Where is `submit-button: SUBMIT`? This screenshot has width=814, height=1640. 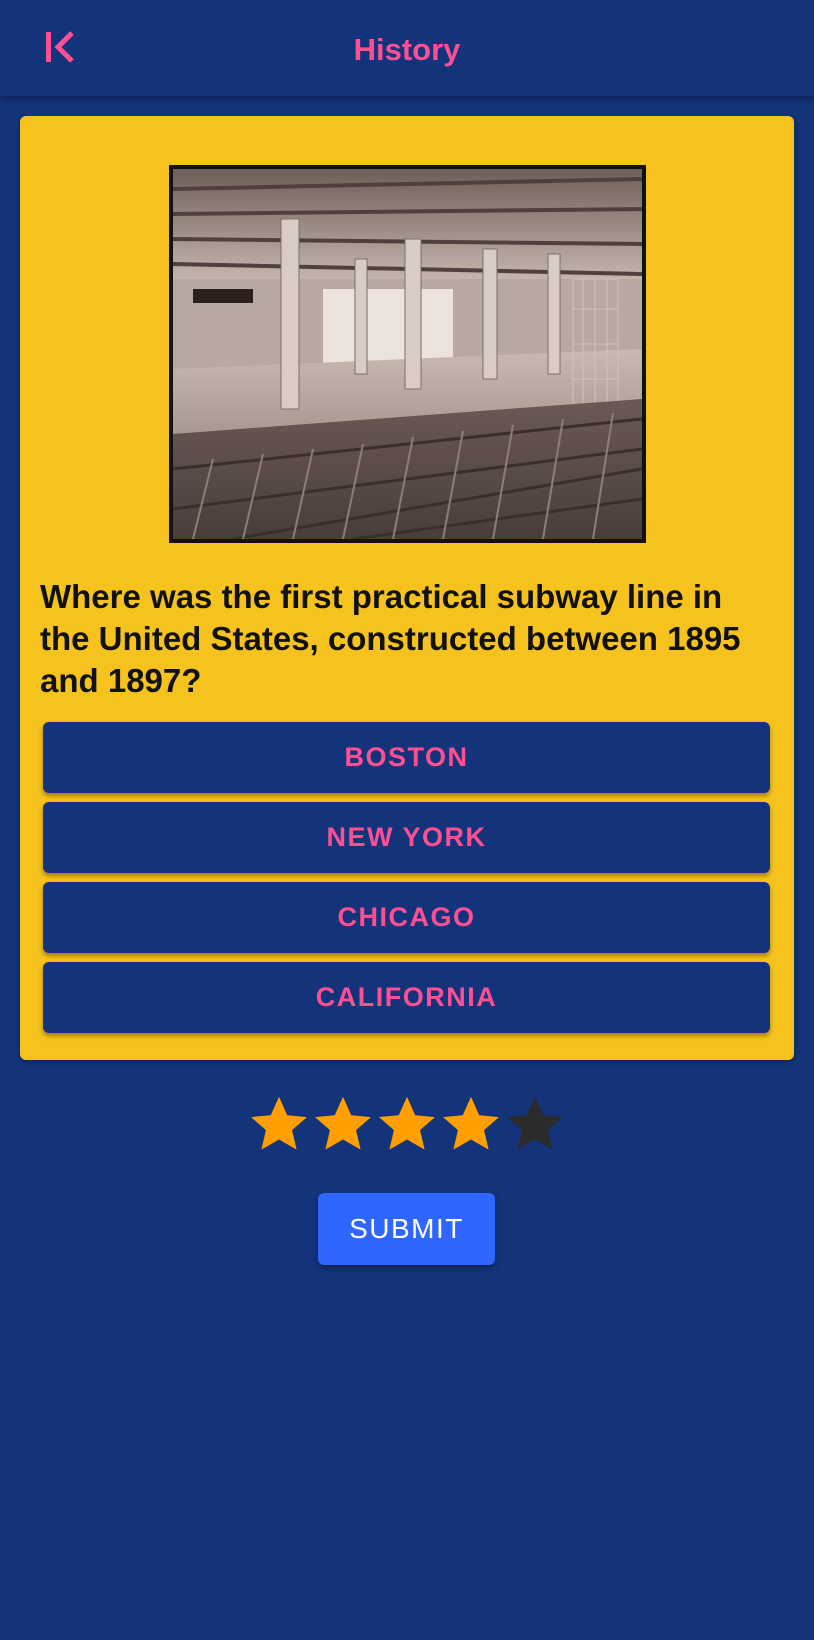 submit-button: SUBMIT is located at coordinates (406, 1229).